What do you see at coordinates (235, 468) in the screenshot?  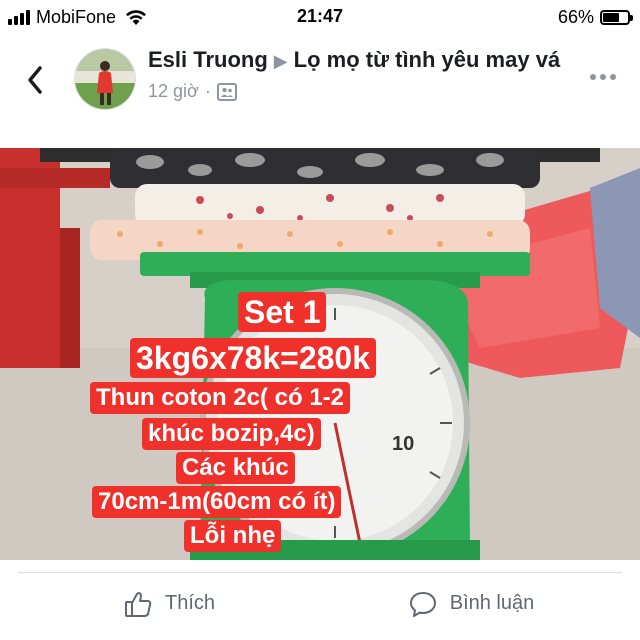 I see `overlay-line-pieces: Các khúc` at bounding box center [235, 468].